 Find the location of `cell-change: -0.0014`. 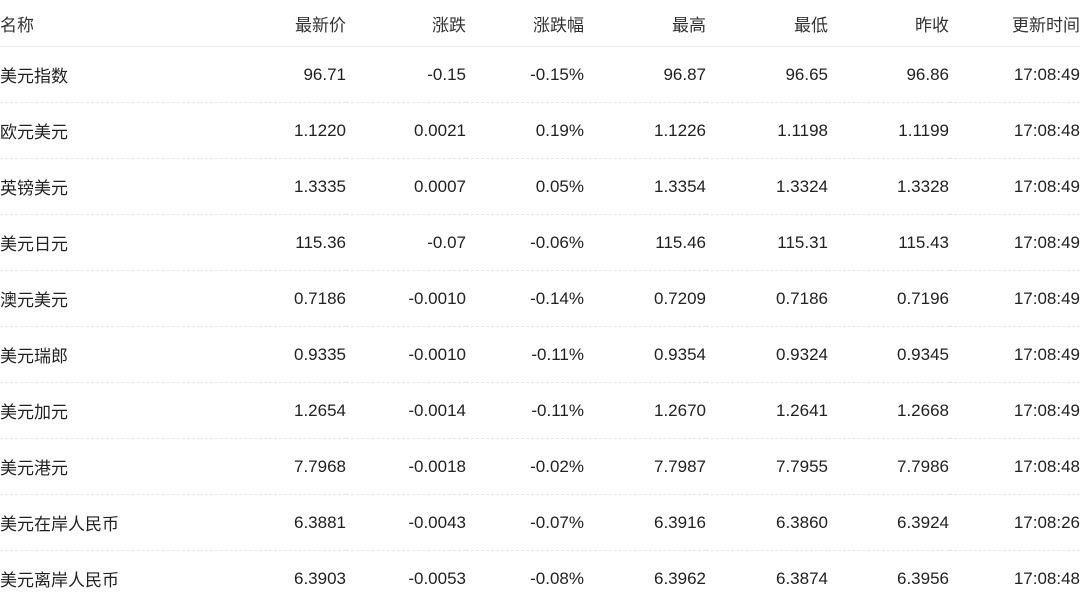

cell-change: -0.0014 is located at coordinates (406, 410).